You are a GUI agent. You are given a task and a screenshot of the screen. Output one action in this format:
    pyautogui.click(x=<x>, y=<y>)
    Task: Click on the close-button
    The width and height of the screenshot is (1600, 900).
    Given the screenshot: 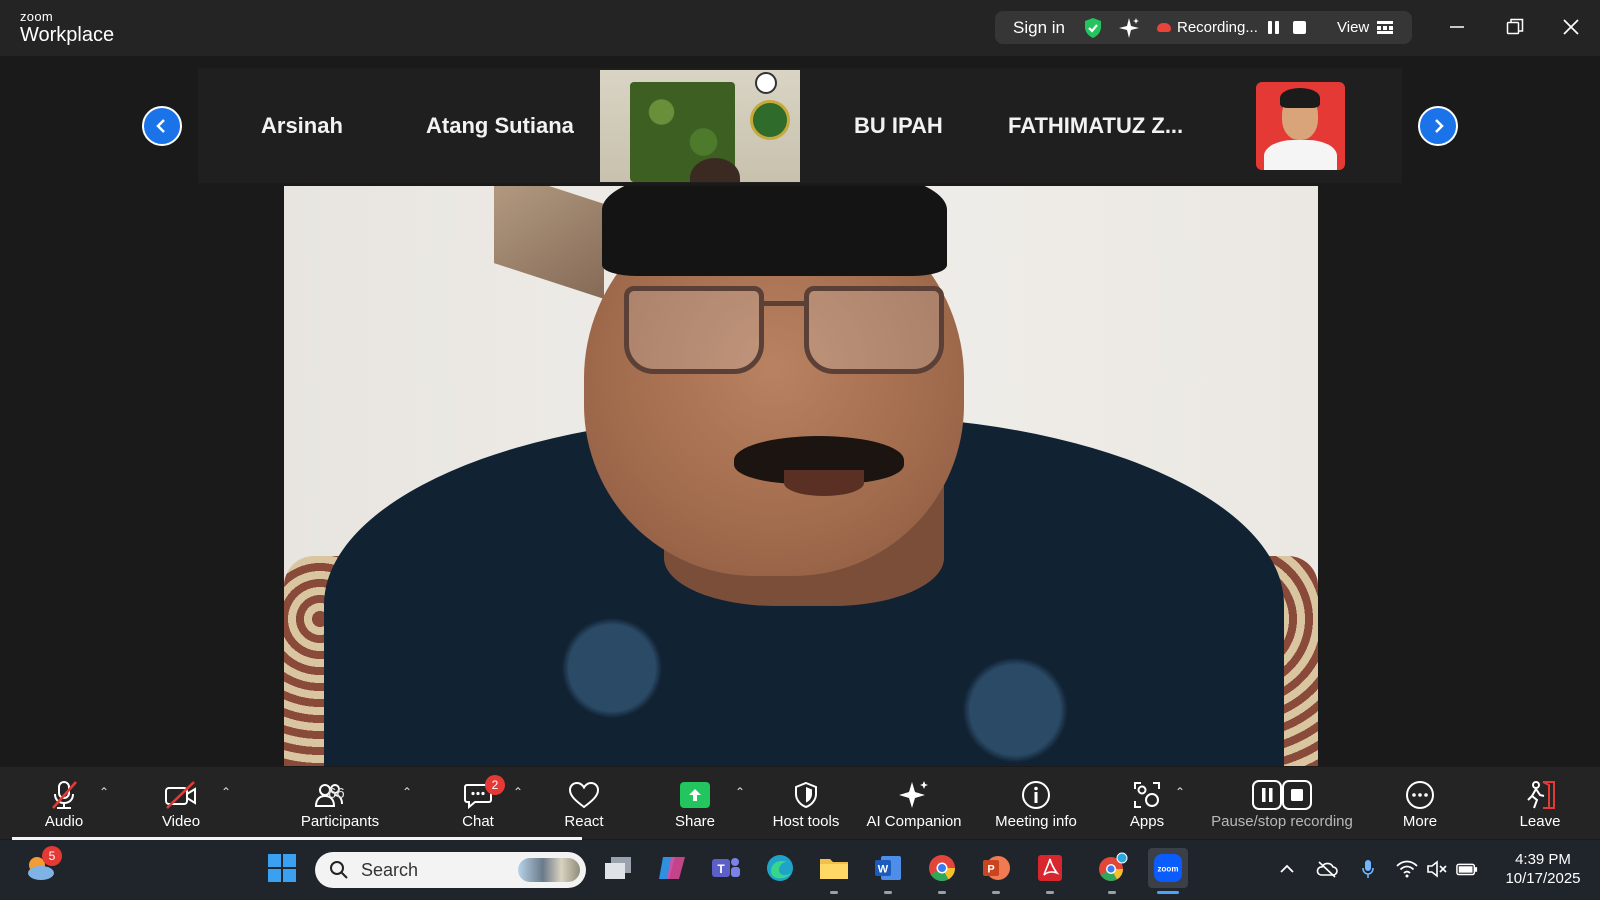 What is the action you would take?
    pyautogui.click(x=1571, y=27)
    